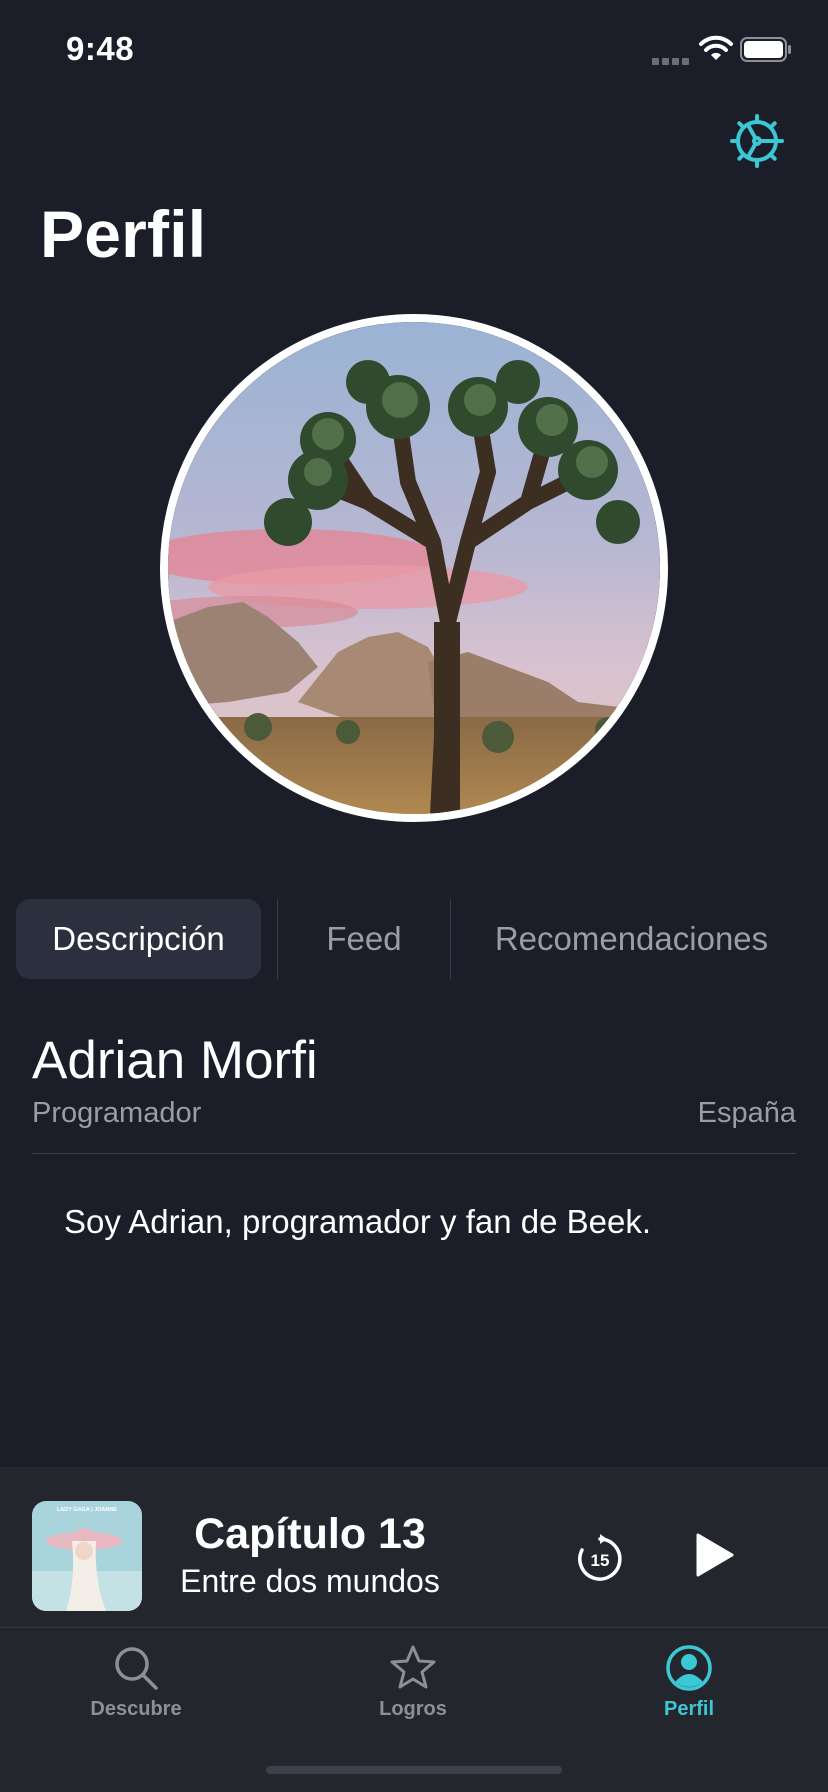 Image resolution: width=828 pixels, height=1792 pixels. I want to click on play-icon, so click(715, 1555).